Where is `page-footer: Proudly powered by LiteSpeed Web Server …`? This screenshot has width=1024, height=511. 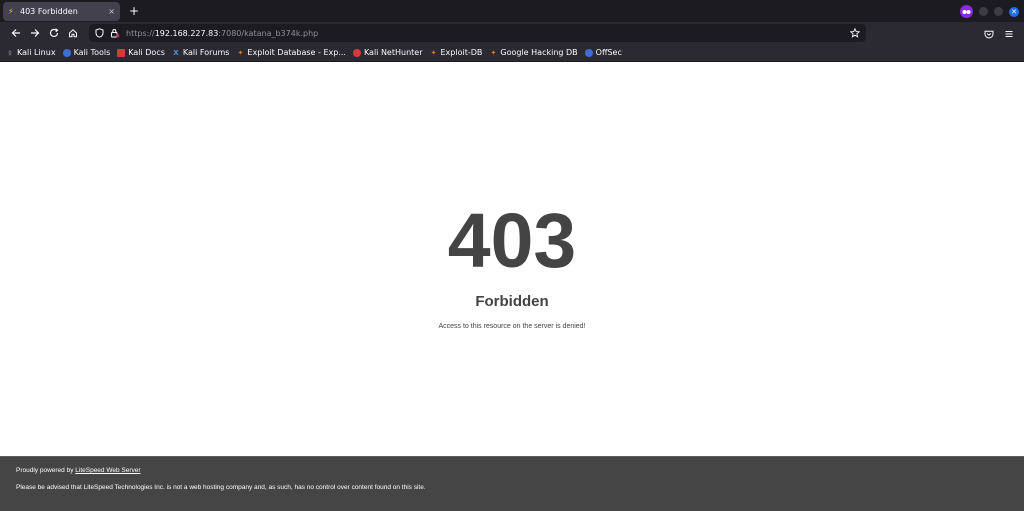 page-footer: Proudly powered by LiteSpeed Web Server … is located at coordinates (512, 483).